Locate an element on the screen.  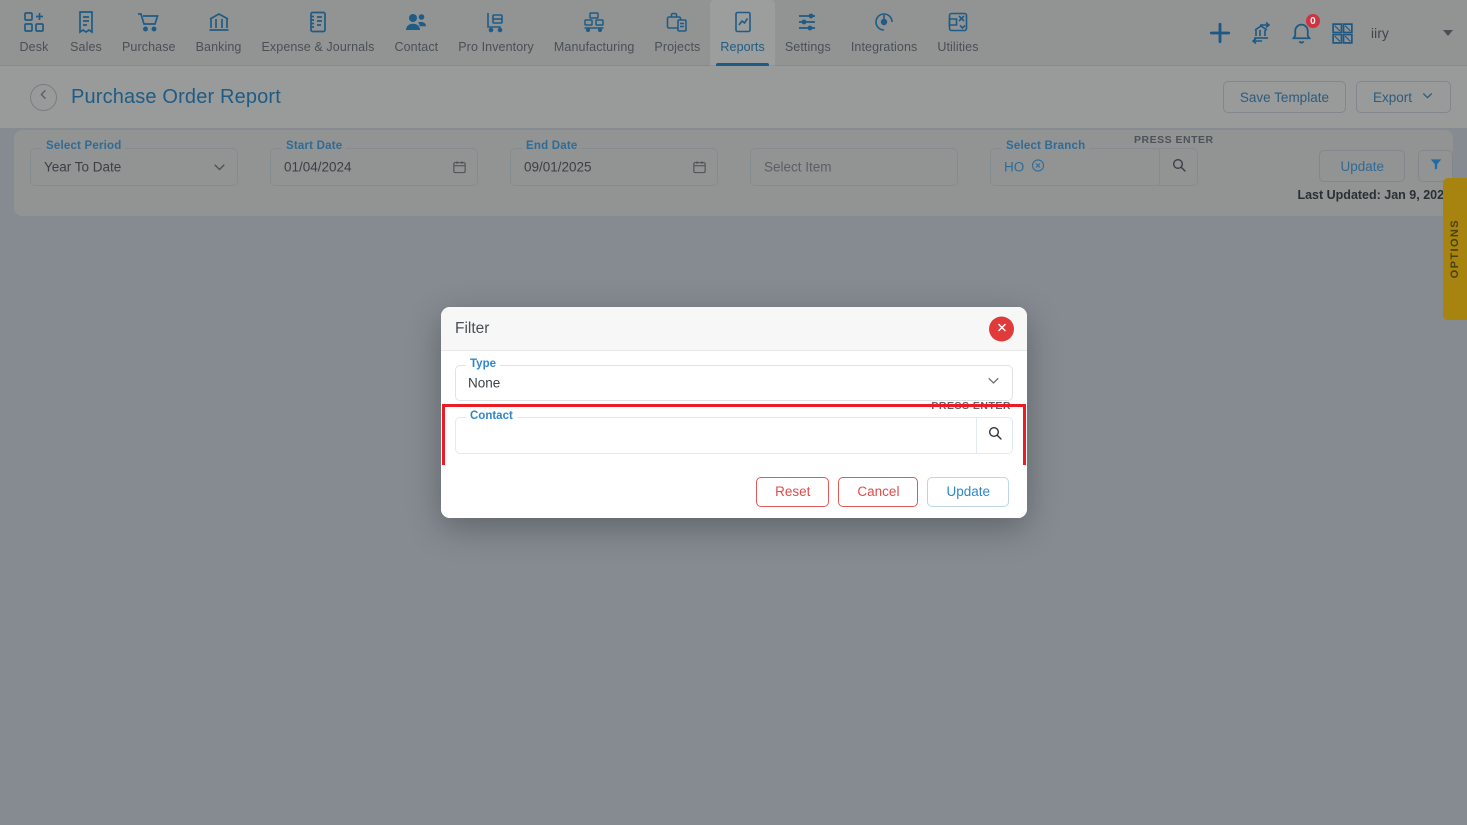
reset-label: Reset is located at coordinates (793, 491).